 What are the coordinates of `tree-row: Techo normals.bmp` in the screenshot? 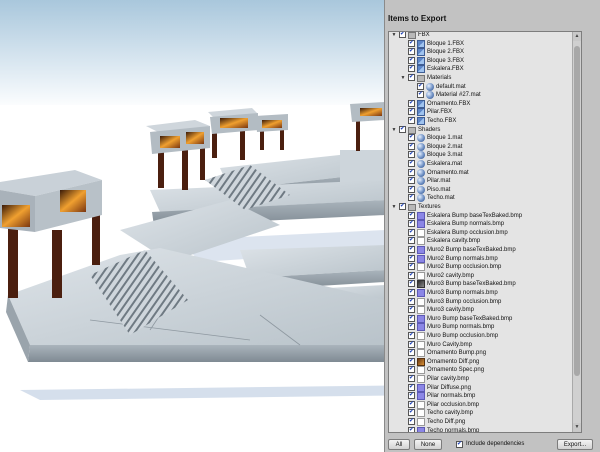 It's located at (485, 429).